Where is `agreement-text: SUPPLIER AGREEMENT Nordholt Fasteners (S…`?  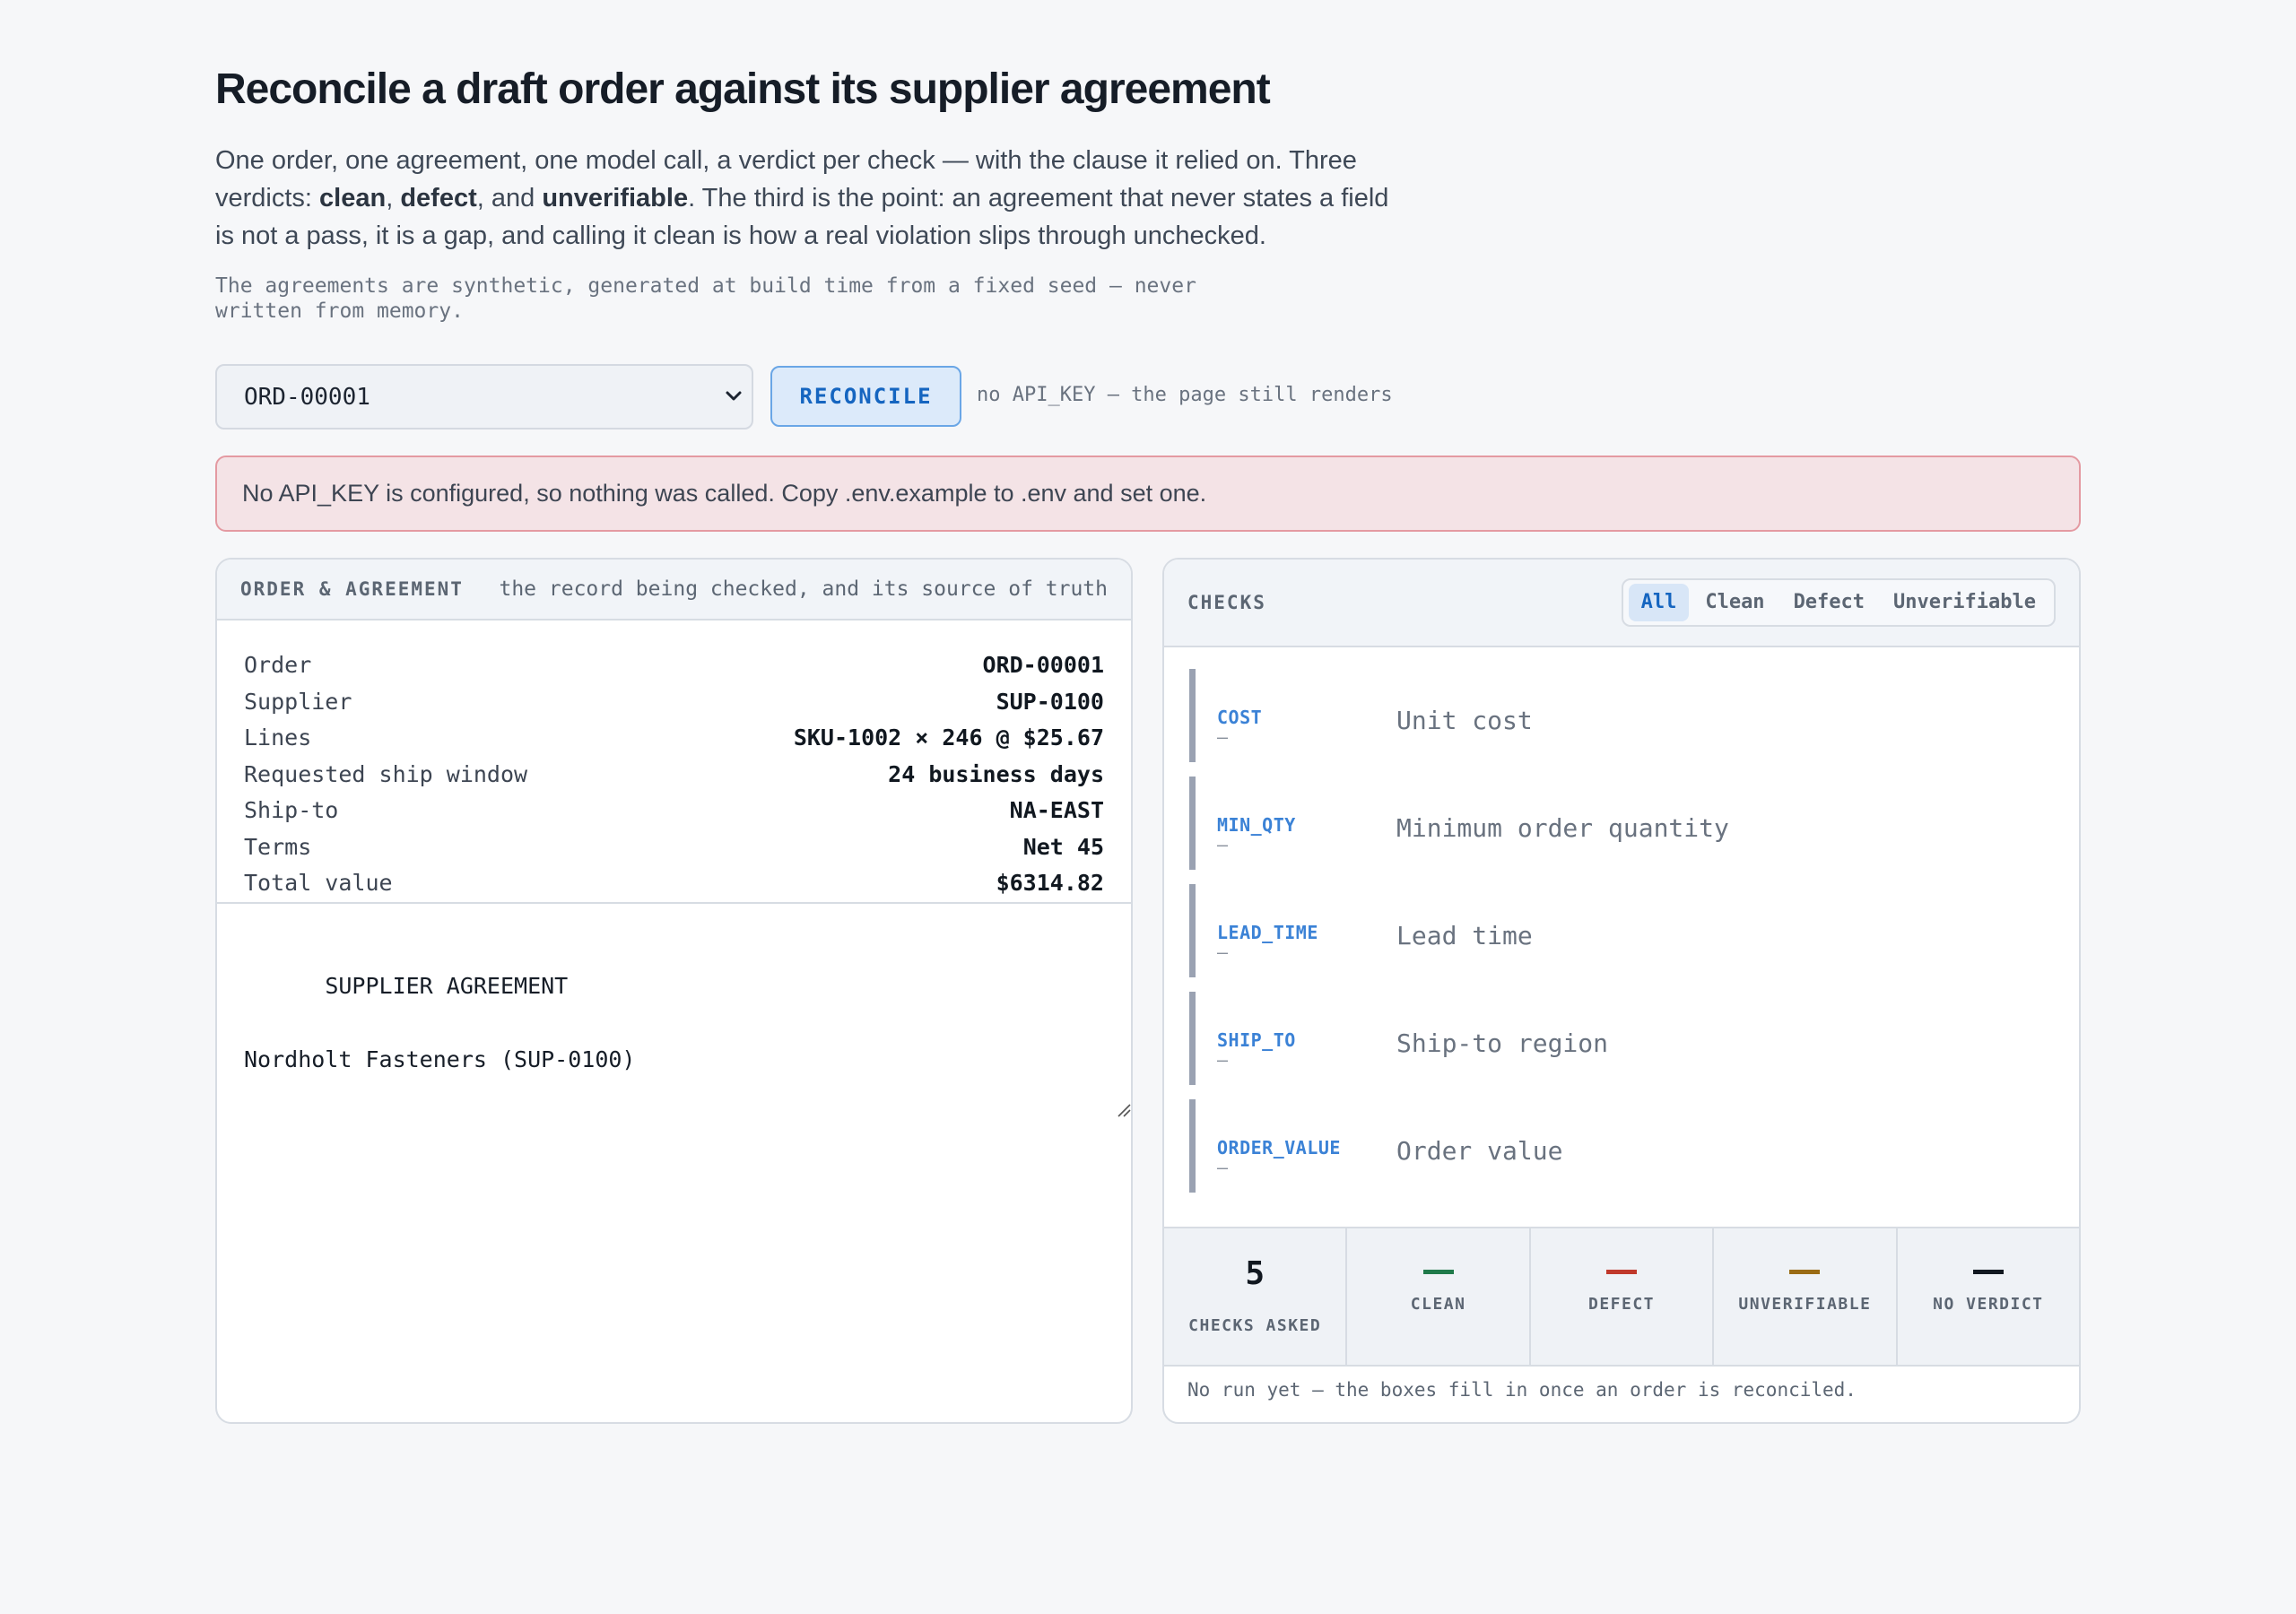
agreement-text: SUPPLIER AGREEMENT Nordholt Fasteners (S… is located at coordinates (440, 1022).